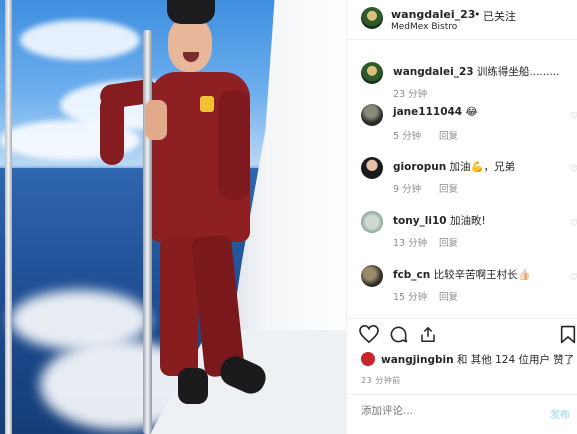 The width and height of the screenshot is (577, 434). Describe the element at coordinates (462, 284) in the screenshot. I see `list-item: fcb_cn 比较辛苦啊王村长👍🏻 15 分钟 回复 ♡` at that location.